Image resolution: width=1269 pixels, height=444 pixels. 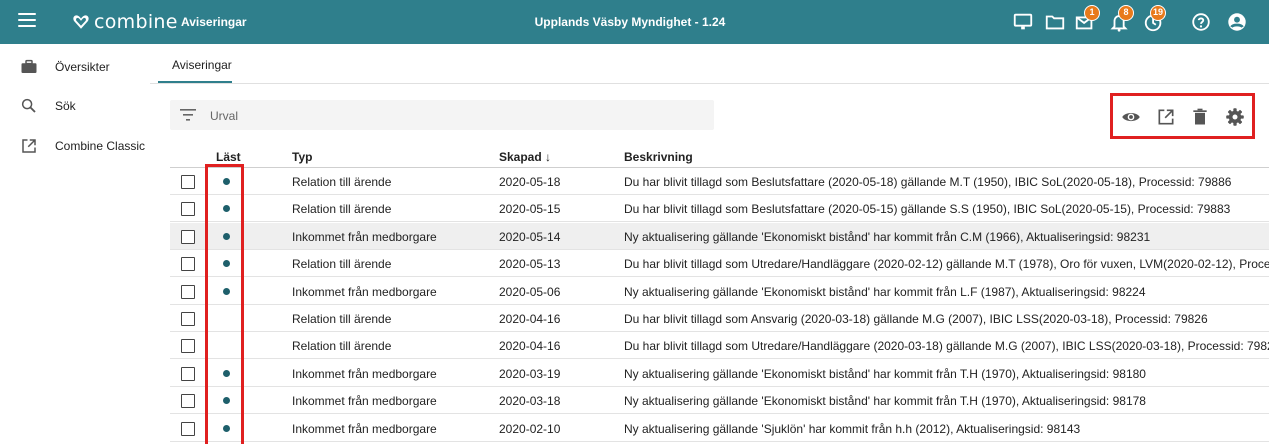 I want to click on row-created: 2020-03-19, so click(x=530, y=373).